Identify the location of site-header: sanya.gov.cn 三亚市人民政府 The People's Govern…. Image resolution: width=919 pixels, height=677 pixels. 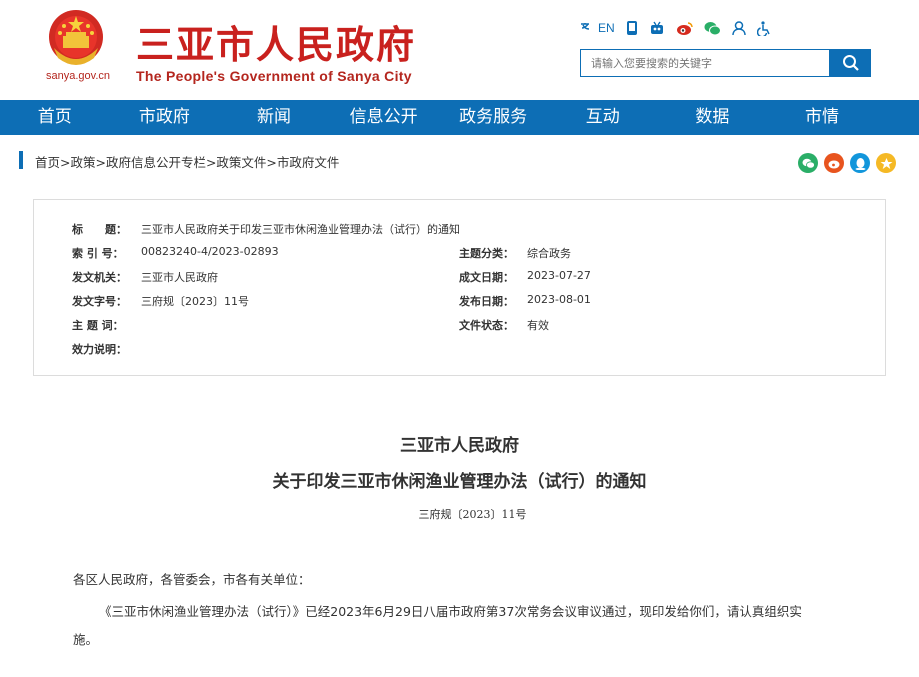
(459, 50).